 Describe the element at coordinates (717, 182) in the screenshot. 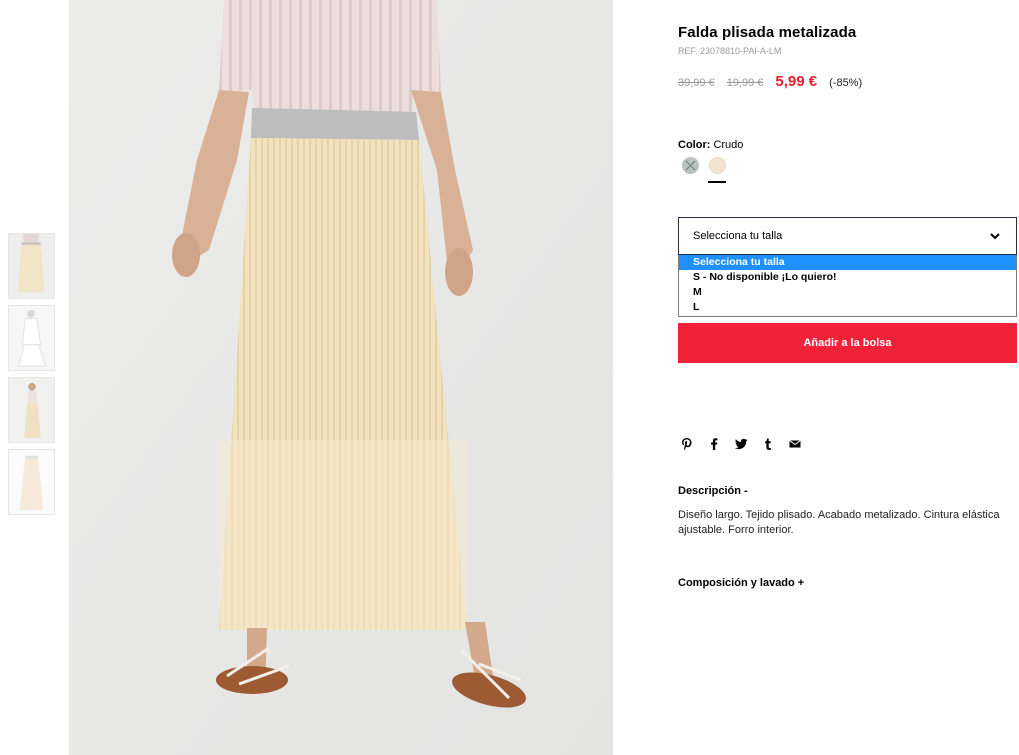

I see `selected-swatch-indicator` at that location.